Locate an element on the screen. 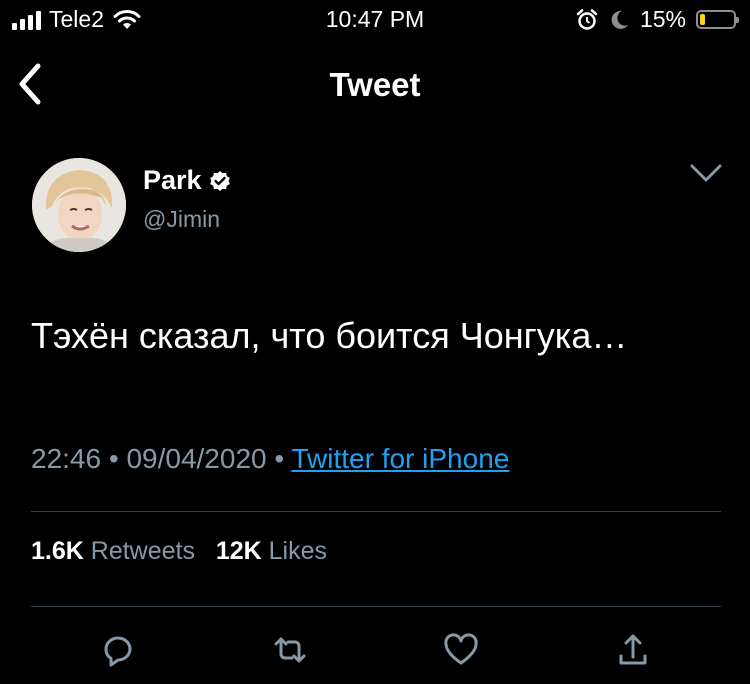 The height and width of the screenshot is (684, 750). tweet-stats: 1.6K Retweets 12K Likes is located at coordinates (179, 551).